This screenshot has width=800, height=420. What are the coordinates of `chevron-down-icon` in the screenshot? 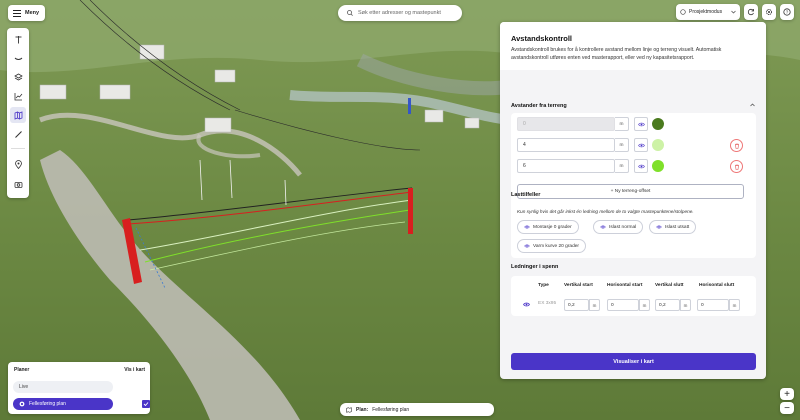 It's located at (733, 12).